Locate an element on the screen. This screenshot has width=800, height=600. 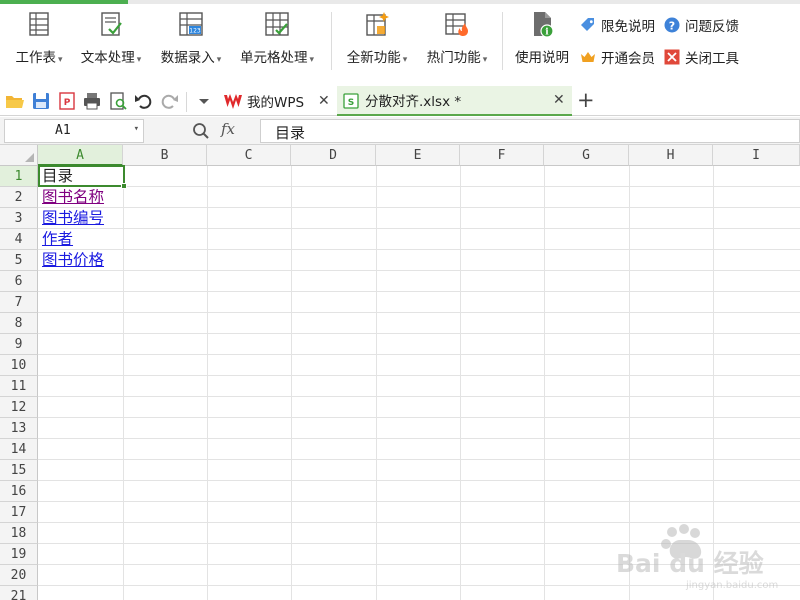
row-header-20: 20 is located at coordinates (19, 575).